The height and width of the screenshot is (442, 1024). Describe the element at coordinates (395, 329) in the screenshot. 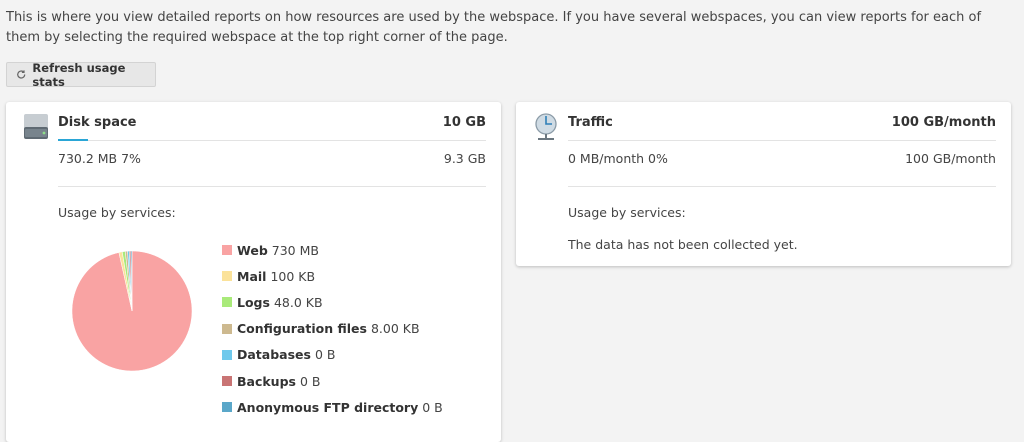

I see `legend-value: 8.00 KB` at that location.